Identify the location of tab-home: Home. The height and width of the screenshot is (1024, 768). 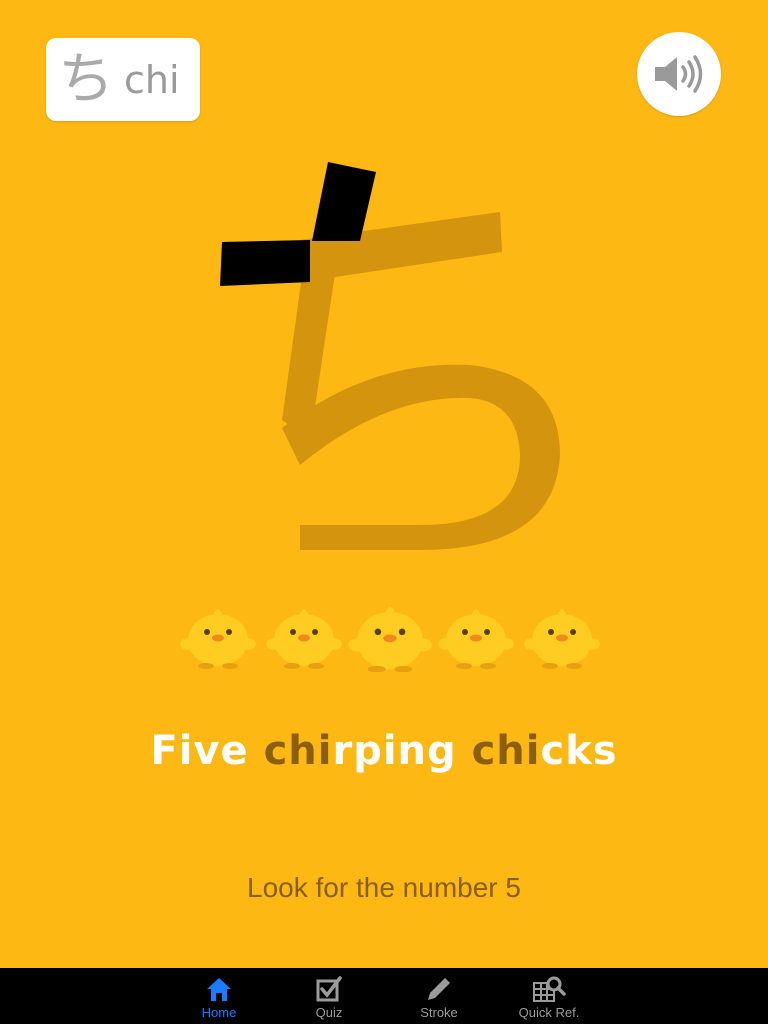
(219, 996).